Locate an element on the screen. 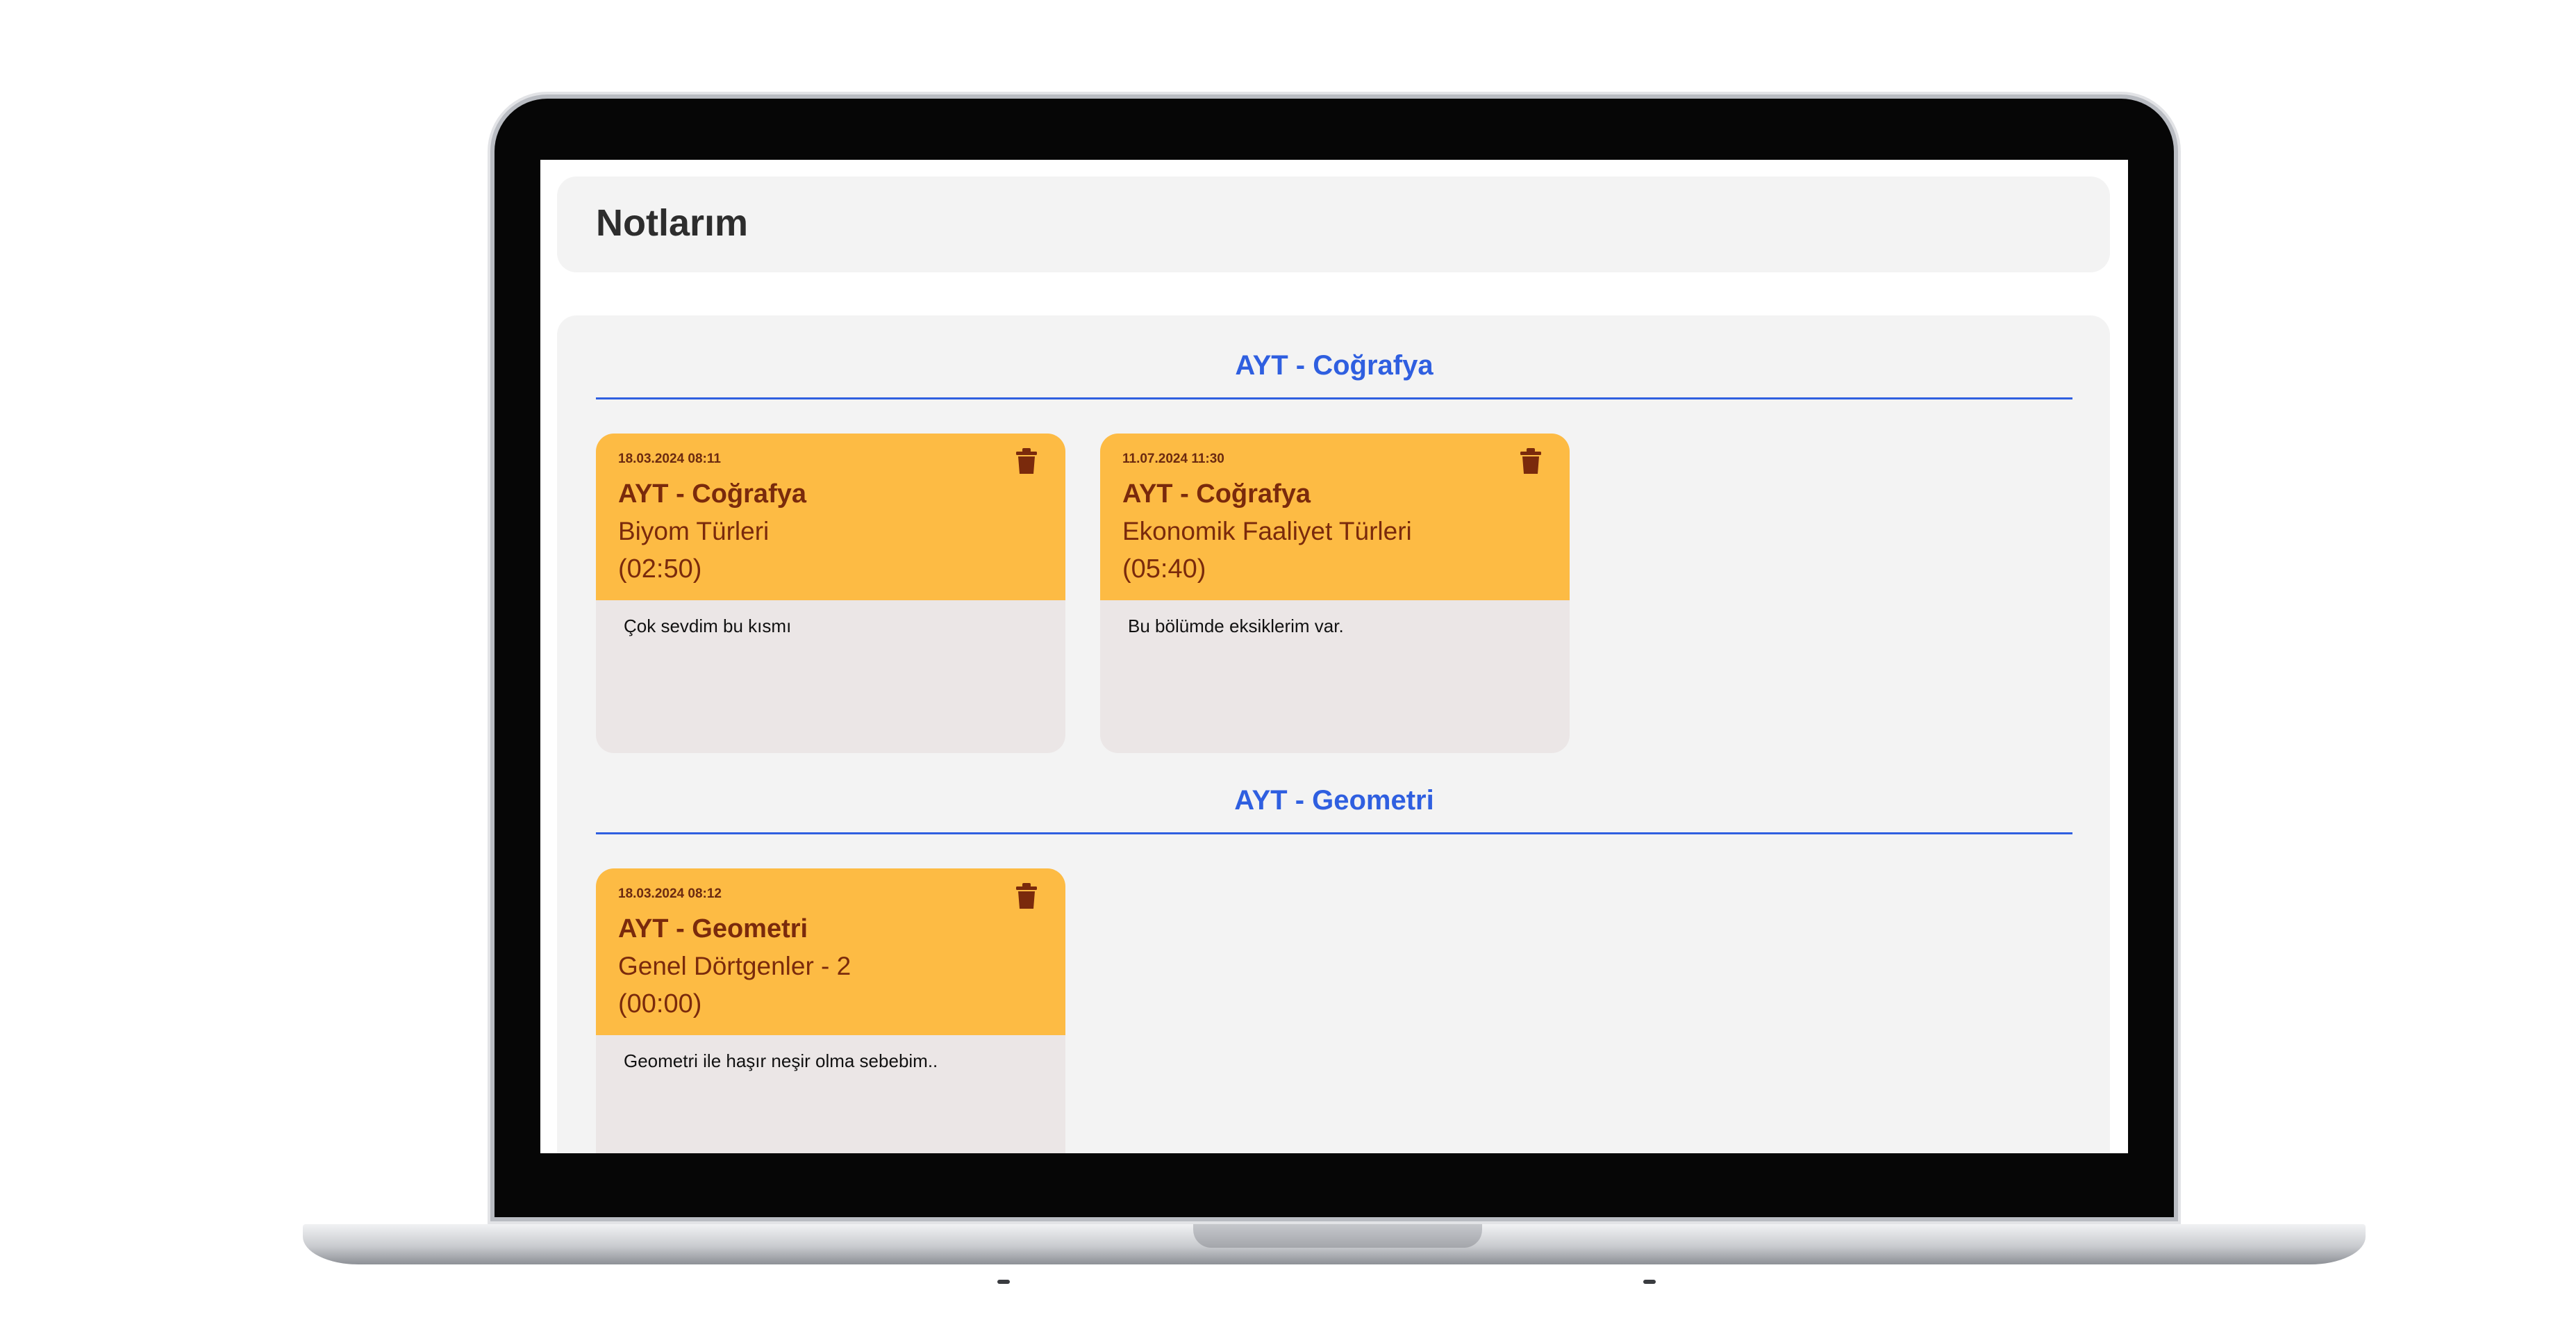  note-topic: Genel Dörtgenler - 2 is located at coordinates (734, 966).